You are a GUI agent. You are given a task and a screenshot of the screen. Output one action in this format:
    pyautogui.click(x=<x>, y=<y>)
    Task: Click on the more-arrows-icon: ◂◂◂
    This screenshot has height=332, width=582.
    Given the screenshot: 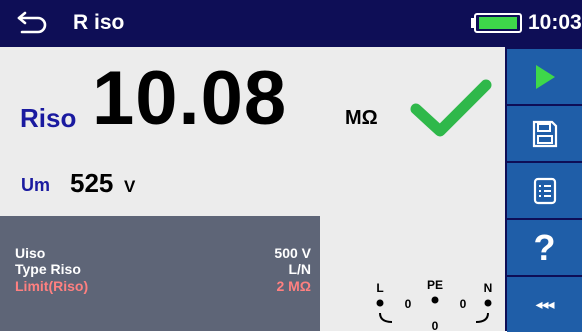 What is the action you would take?
    pyautogui.click(x=544, y=304)
    